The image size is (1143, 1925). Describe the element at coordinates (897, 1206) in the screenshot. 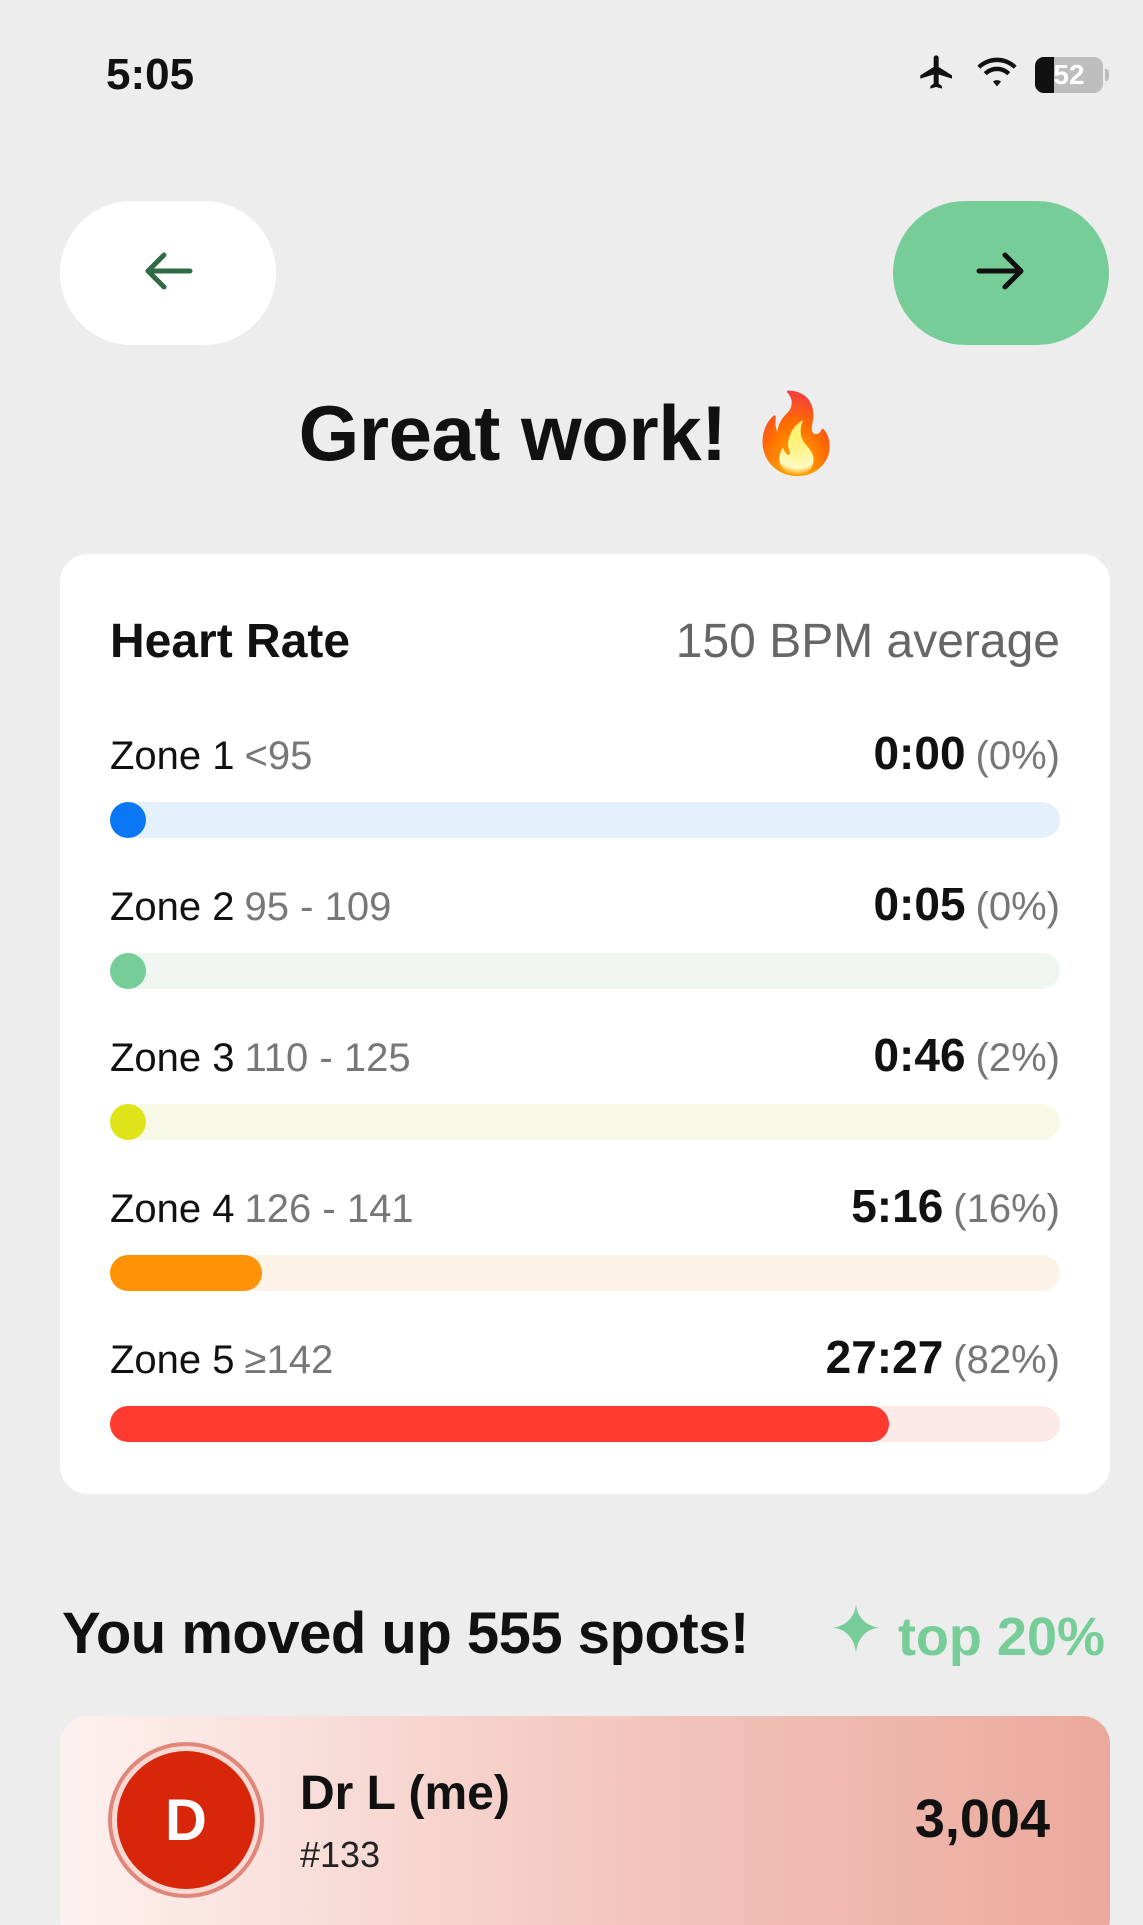

I see `zone-time: 5:16` at that location.